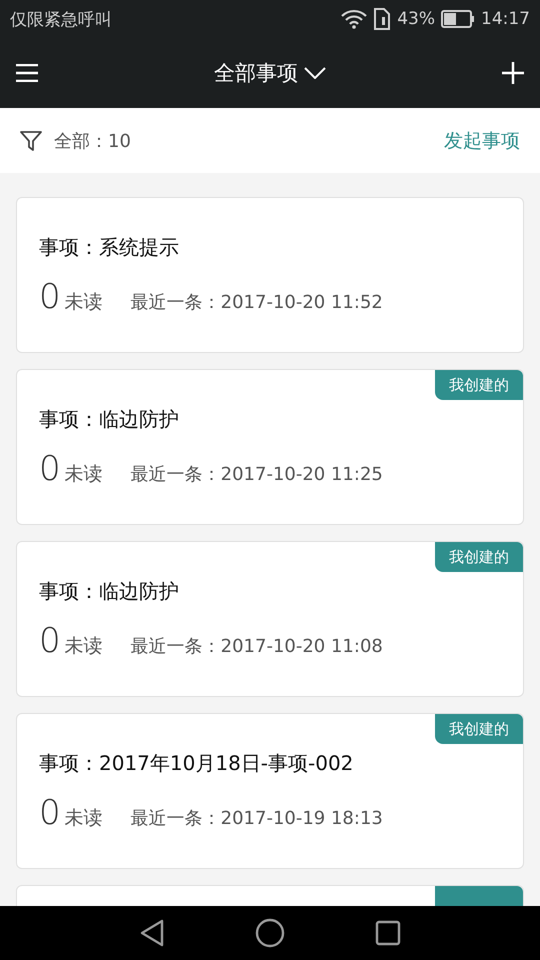  I want to click on wifi-icon, so click(354, 19).